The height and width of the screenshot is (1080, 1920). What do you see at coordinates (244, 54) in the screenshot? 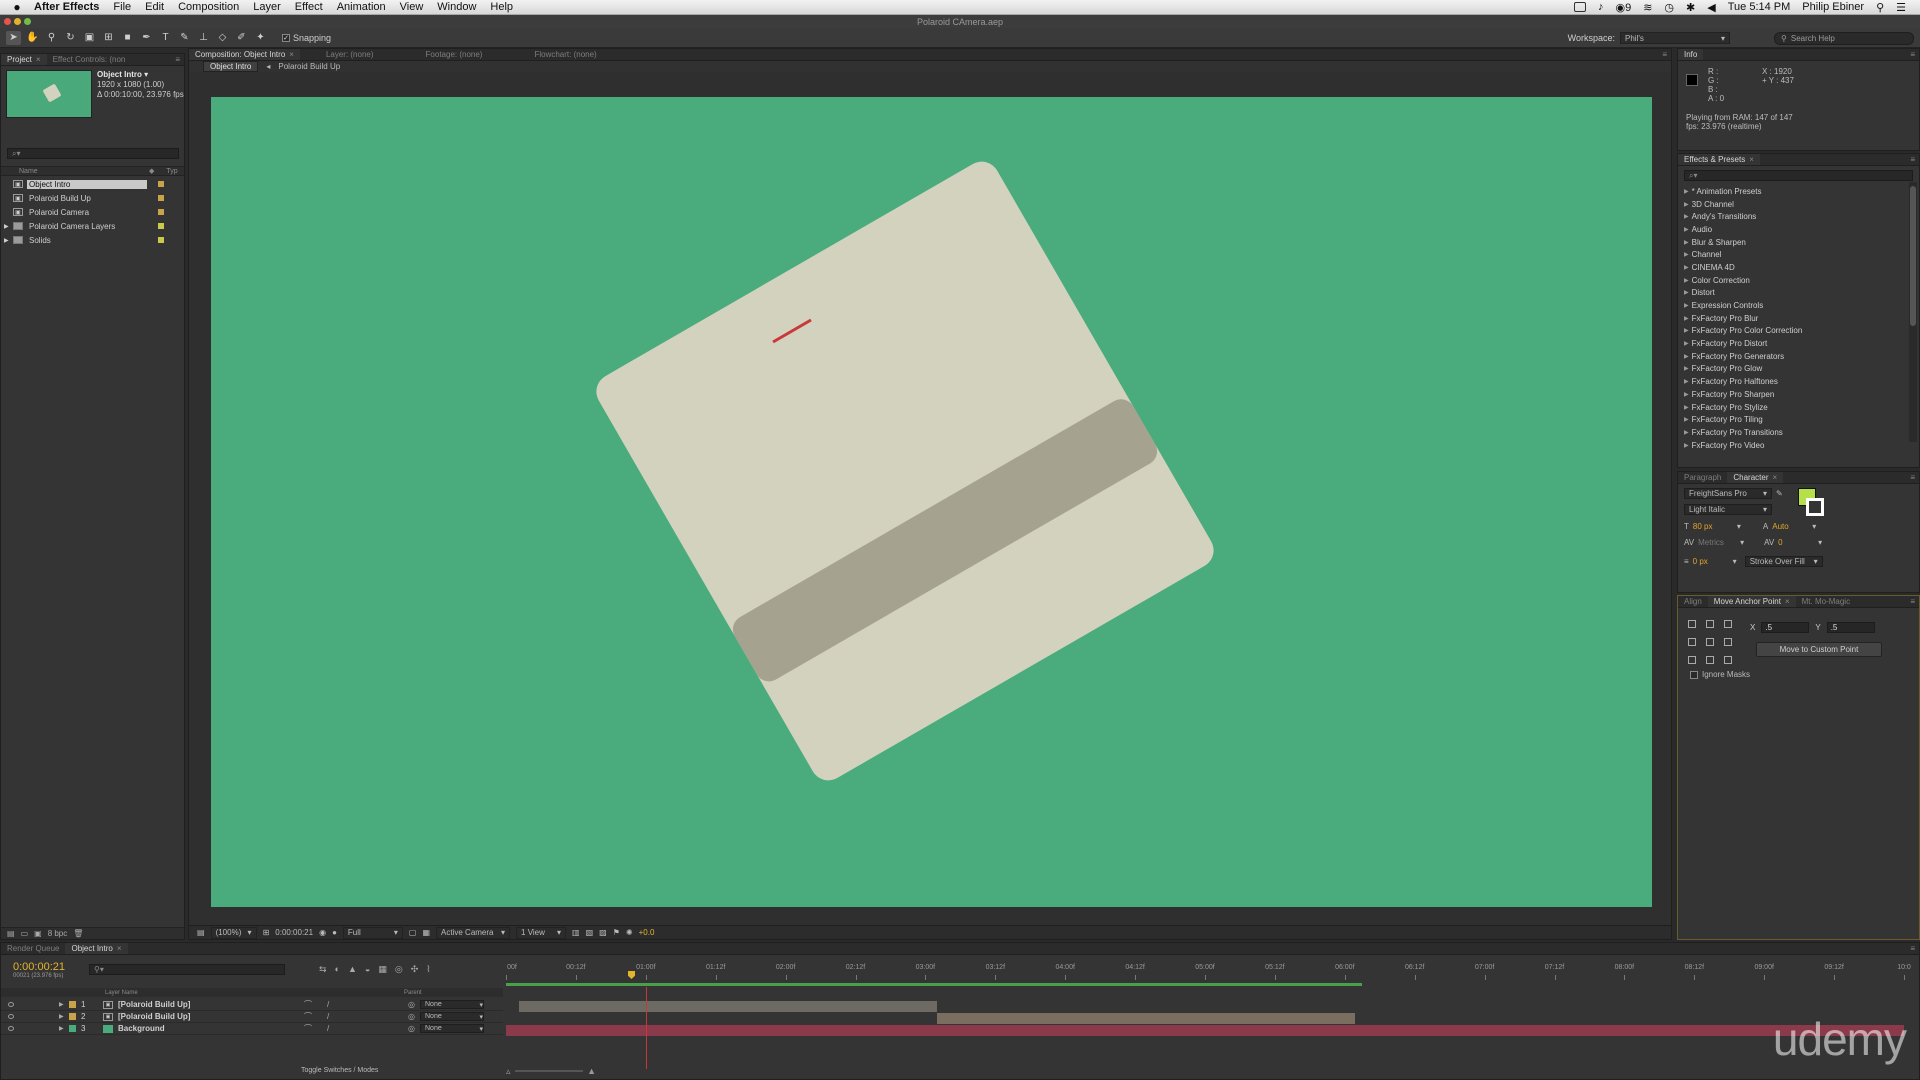
I see `tab-composition: Composition: Object Intro ×` at bounding box center [244, 54].